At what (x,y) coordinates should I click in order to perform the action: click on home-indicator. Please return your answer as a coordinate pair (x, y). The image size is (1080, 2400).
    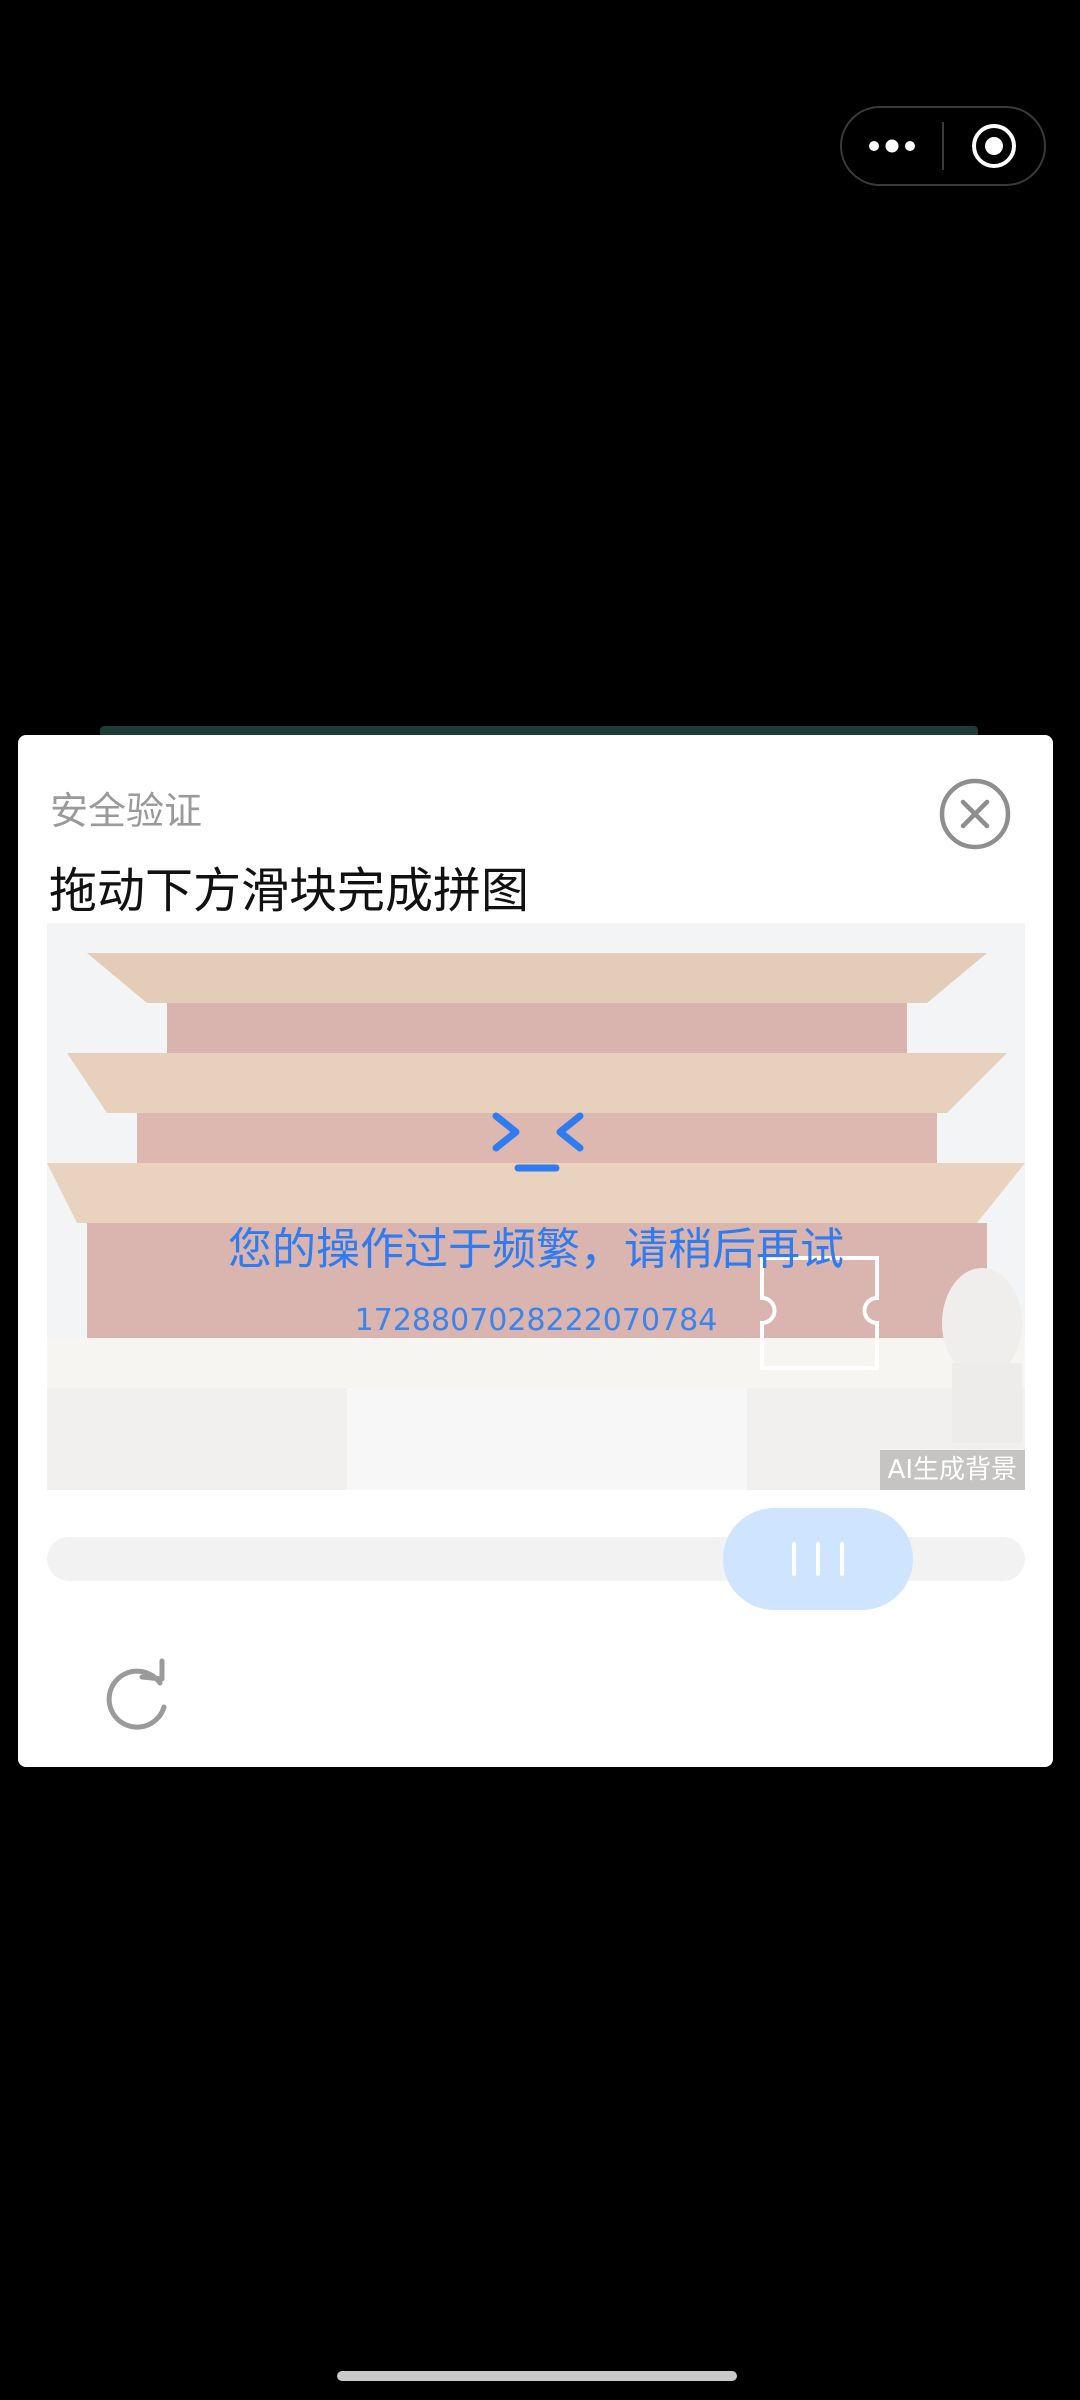
    Looking at the image, I should click on (537, 2376).